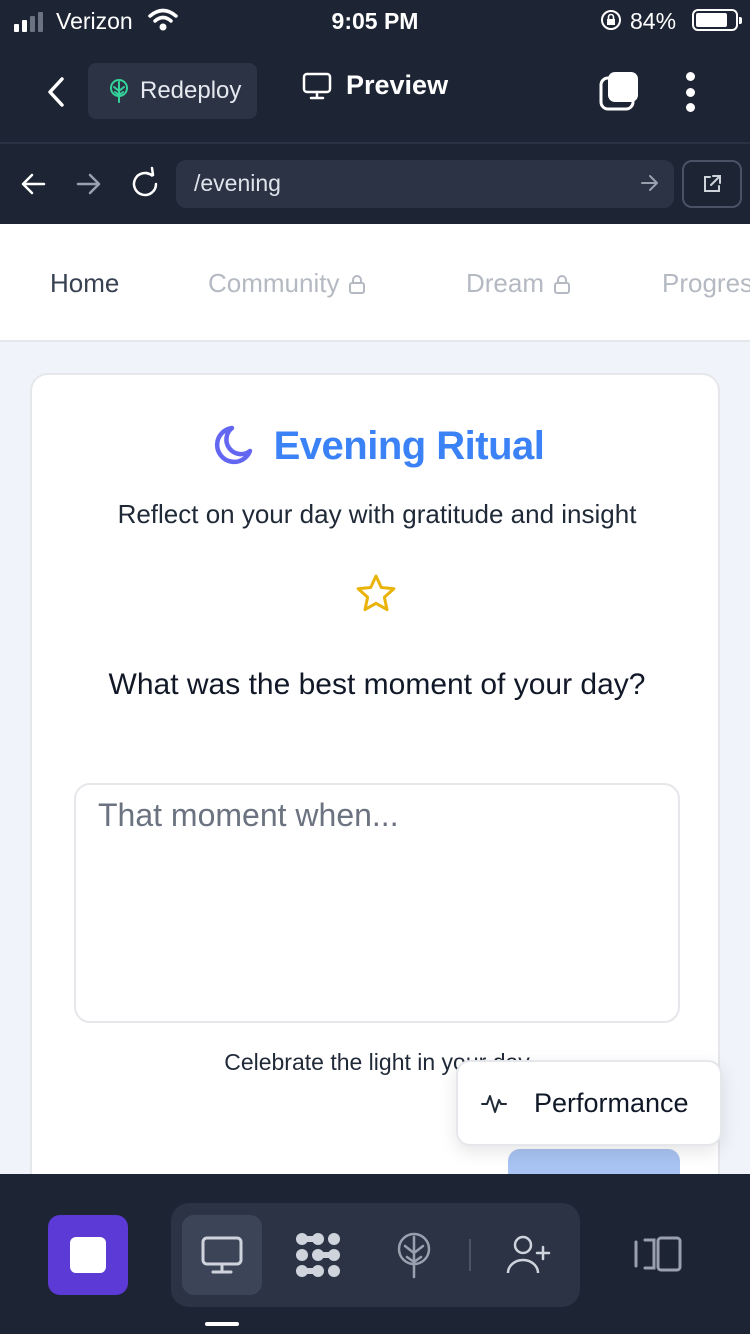 This screenshot has width=750, height=1334. Describe the element at coordinates (653, 21) in the screenshot. I see `battery-percent: 84%` at that location.